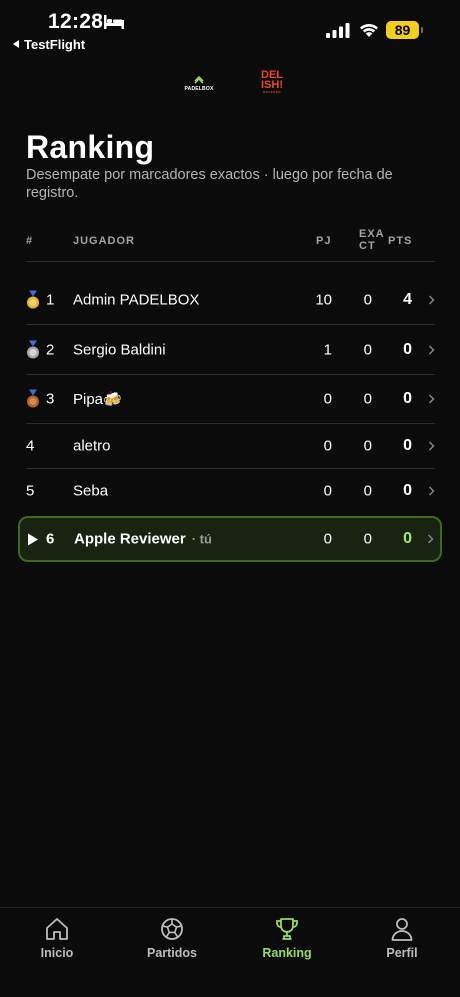 The image size is (460, 997). I want to click on player-name: Sergio Baldini, so click(119, 349).